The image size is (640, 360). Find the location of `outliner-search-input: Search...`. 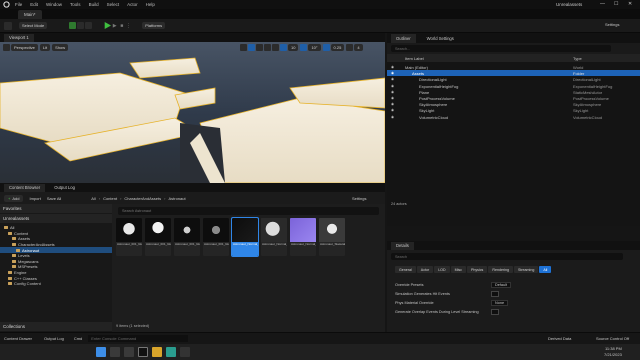

outliner-search-input: Search... is located at coordinates (501, 48).